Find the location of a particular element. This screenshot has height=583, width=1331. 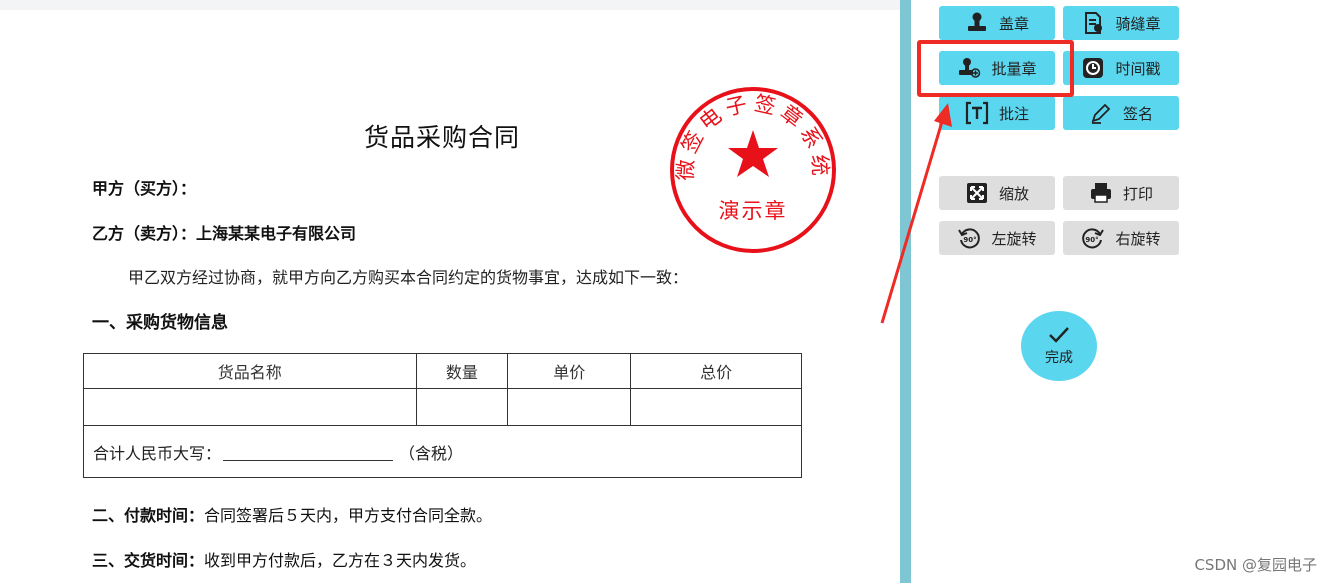

stamp-button: 盖章 is located at coordinates (997, 23).